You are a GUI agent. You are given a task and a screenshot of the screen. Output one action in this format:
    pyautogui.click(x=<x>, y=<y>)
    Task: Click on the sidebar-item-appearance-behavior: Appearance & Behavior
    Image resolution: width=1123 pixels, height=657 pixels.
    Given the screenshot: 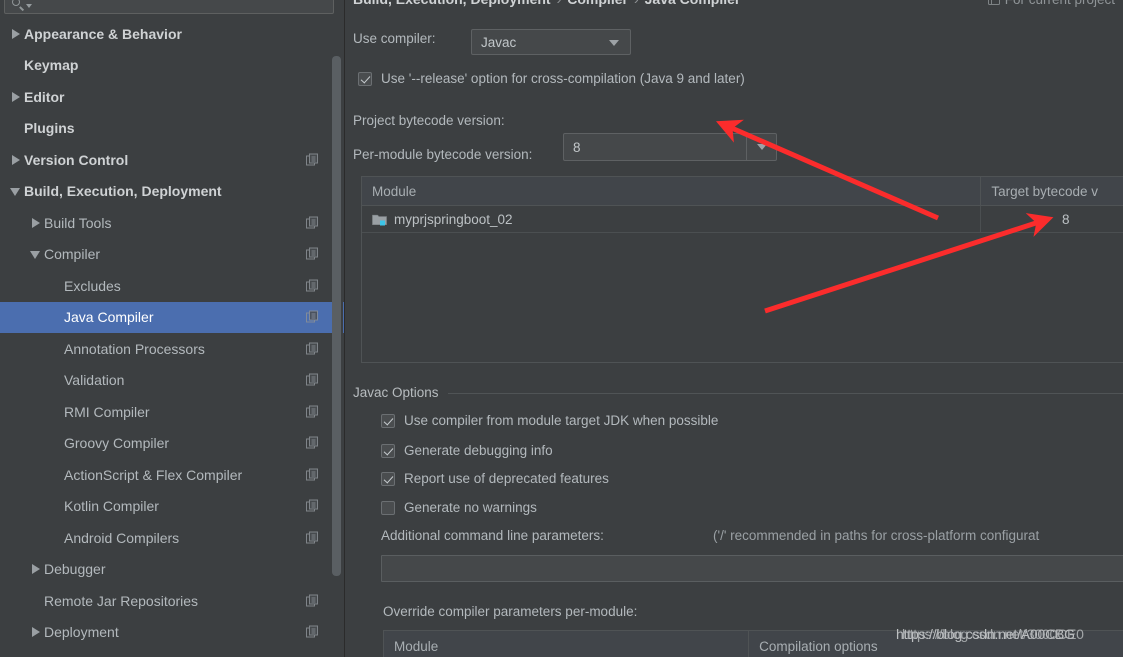 What is the action you would take?
    pyautogui.click(x=172, y=34)
    